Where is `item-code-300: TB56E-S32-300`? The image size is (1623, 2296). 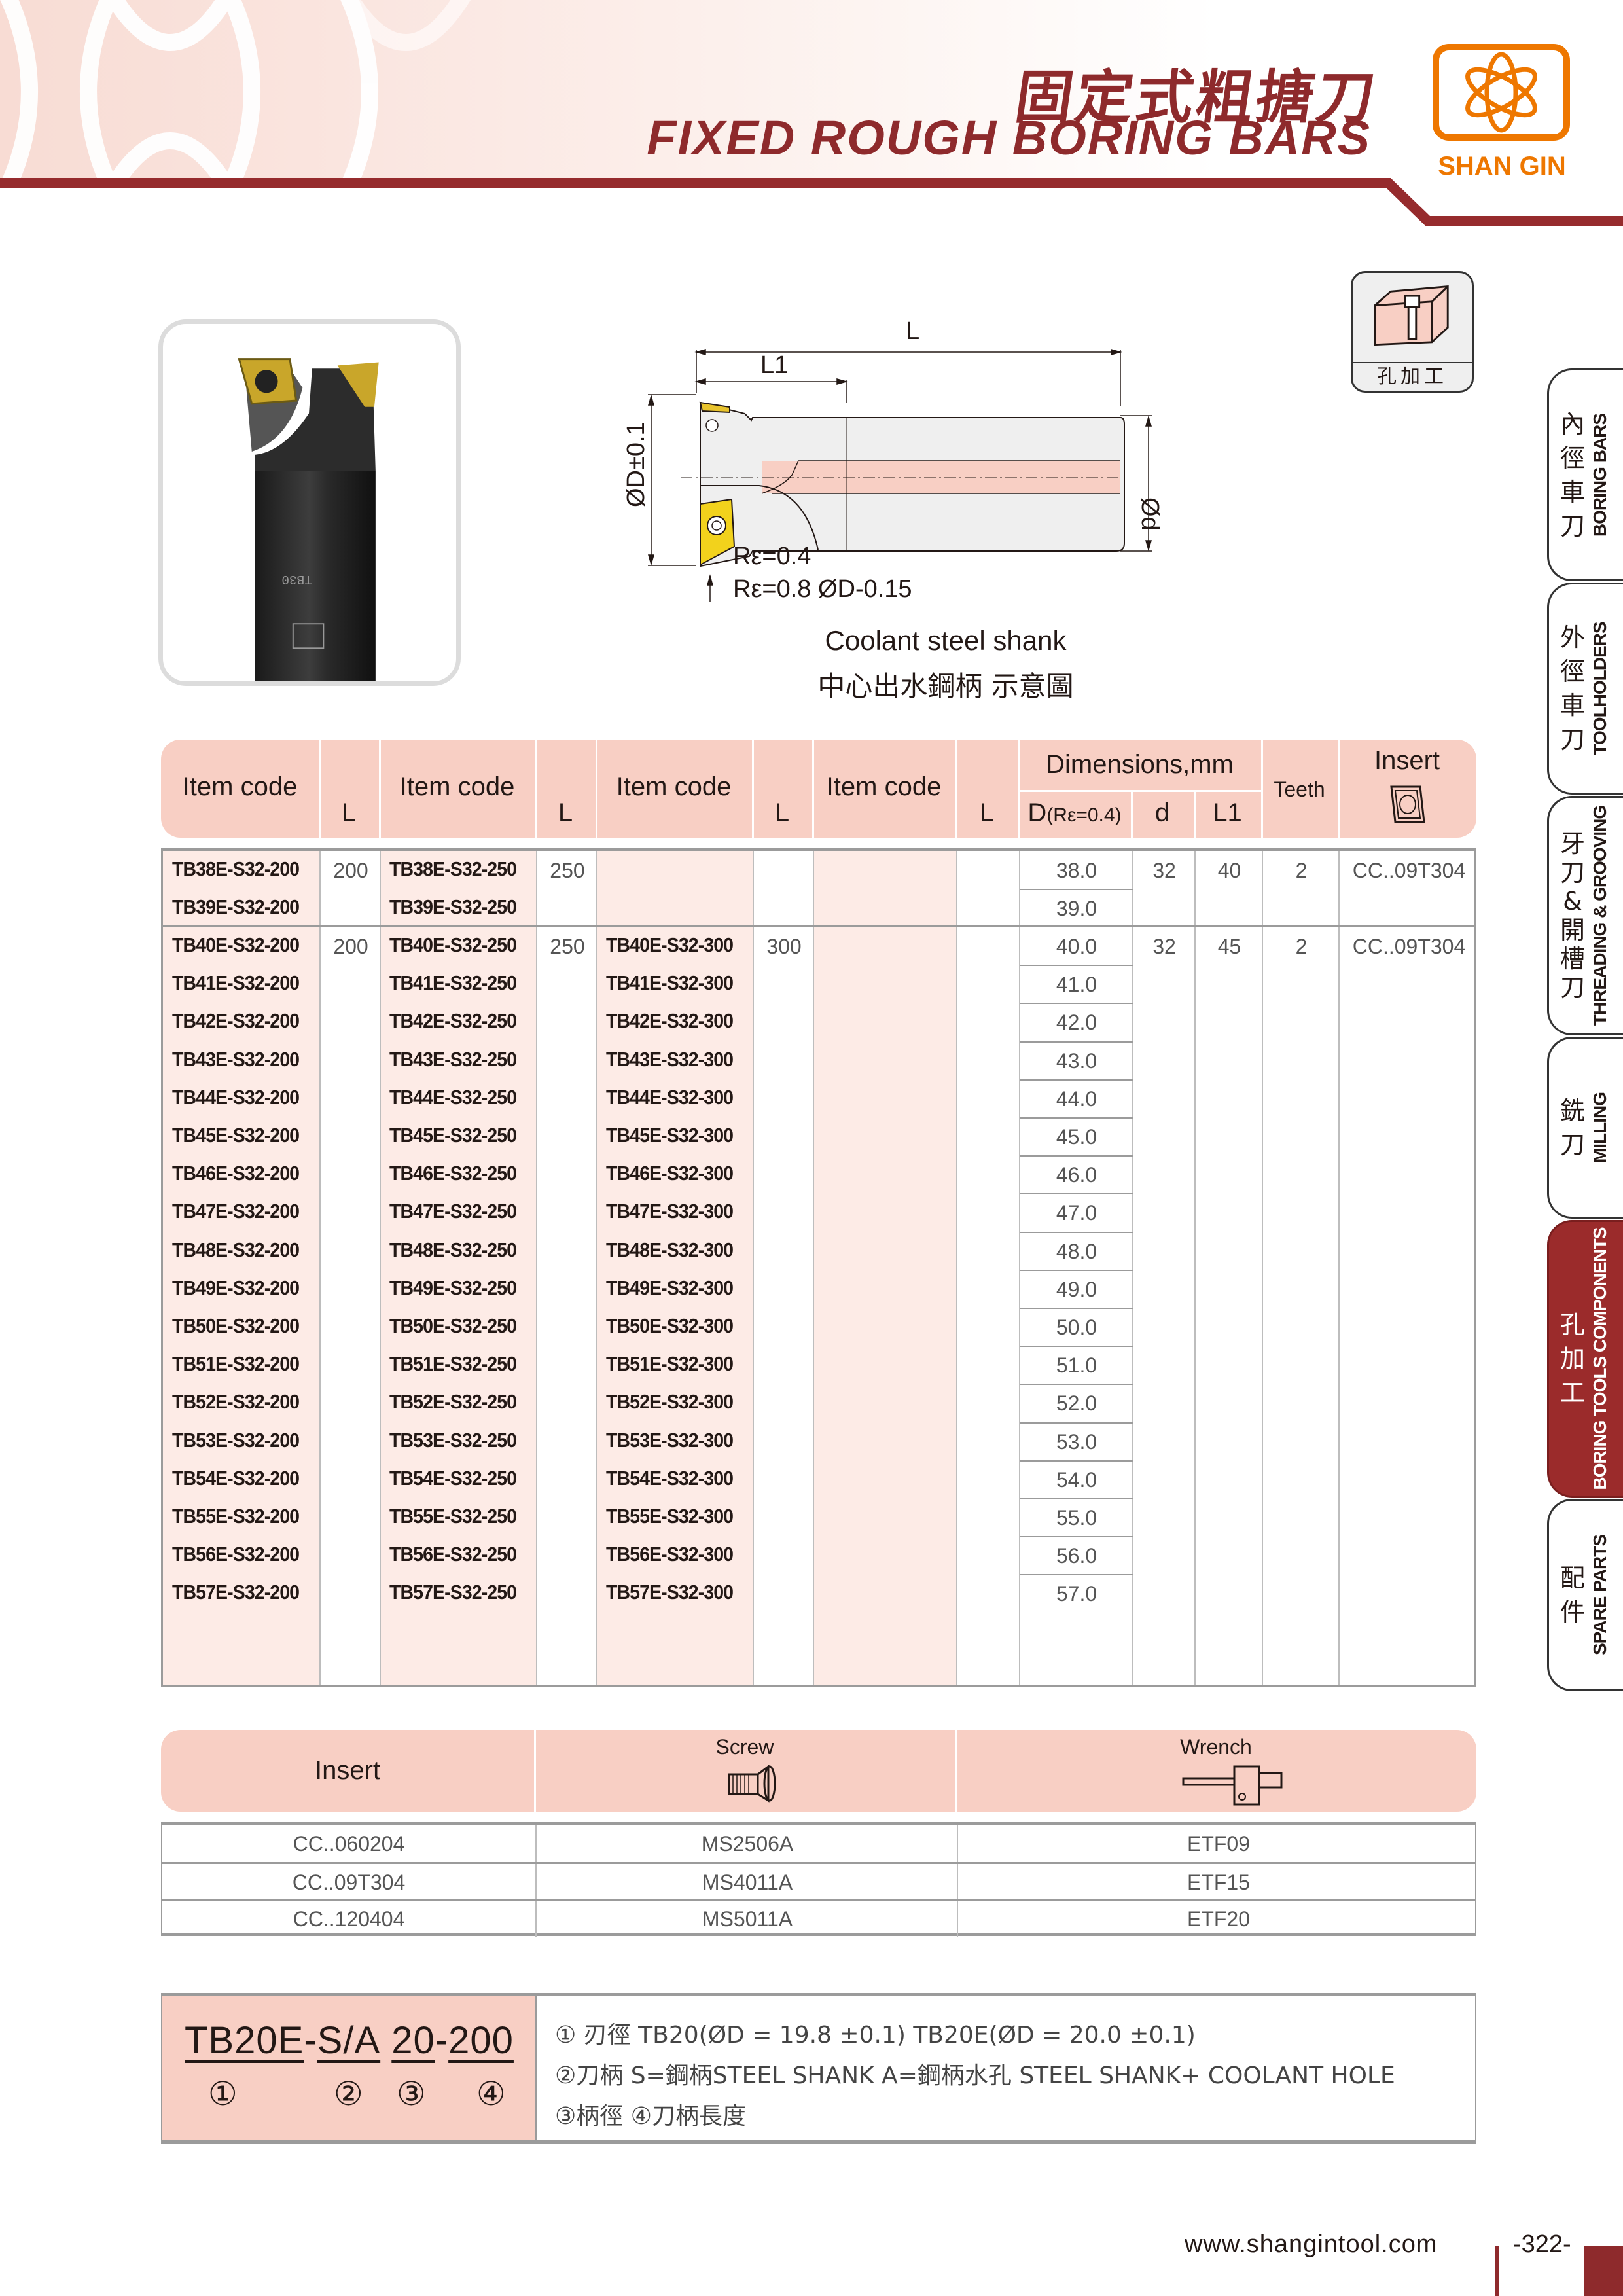 item-code-300: TB56E-S32-300 is located at coordinates (670, 1554).